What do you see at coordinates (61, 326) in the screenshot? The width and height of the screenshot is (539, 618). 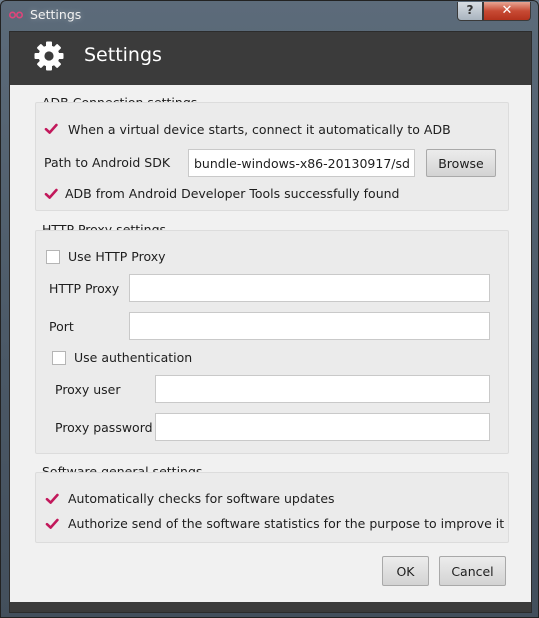 I see `port-label: Port` at bounding box center [61, 326].